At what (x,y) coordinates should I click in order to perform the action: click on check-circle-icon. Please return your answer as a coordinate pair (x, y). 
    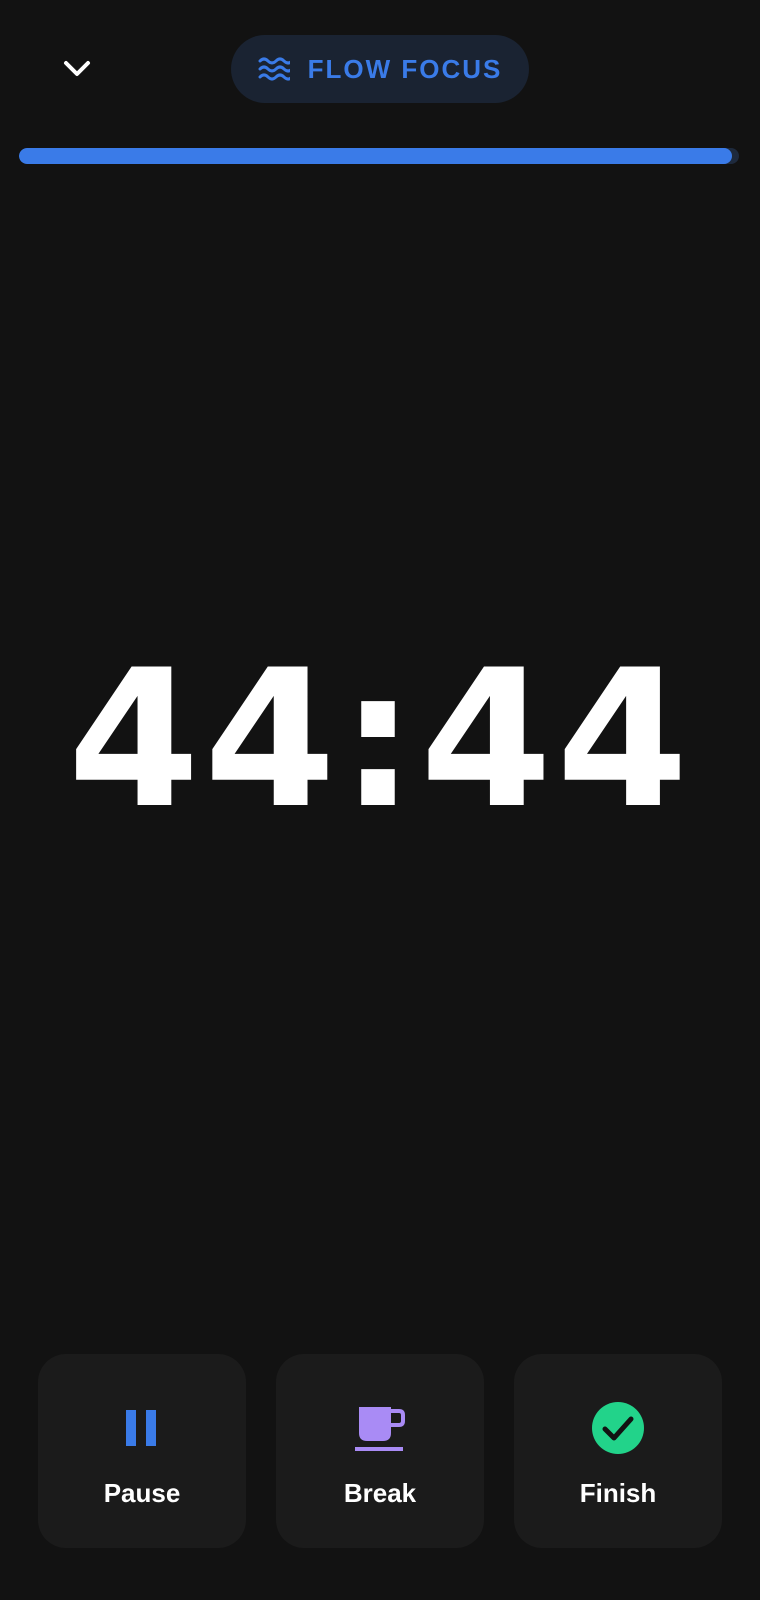
    Looking at the image, I should click on (618, 1428).